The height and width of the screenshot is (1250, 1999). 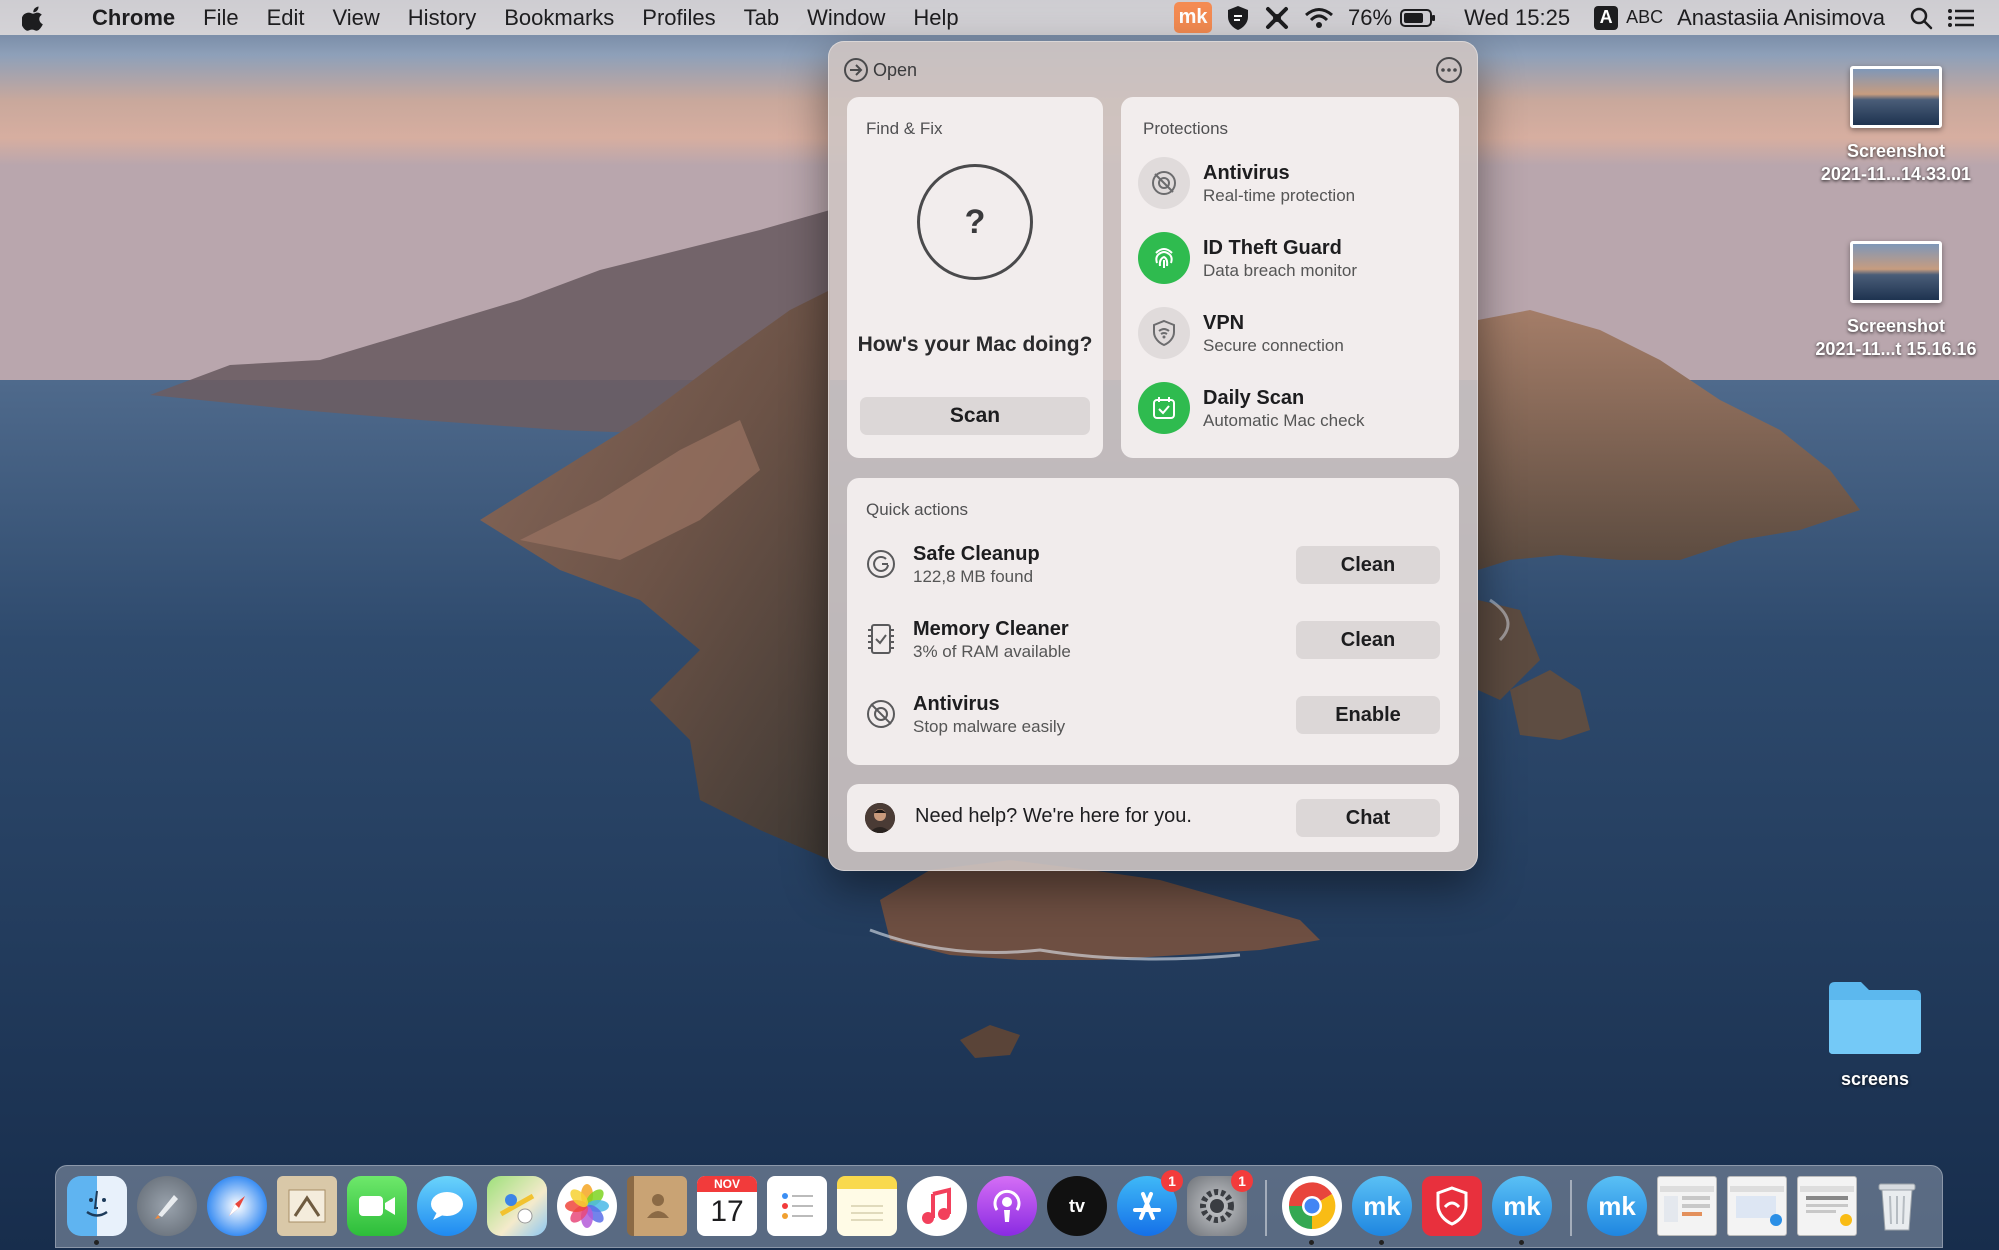 What do you see at coordinates (137, 18) in the screenshot?
I see `menu-app-name: Chrome` at bounding box center [137, 18].